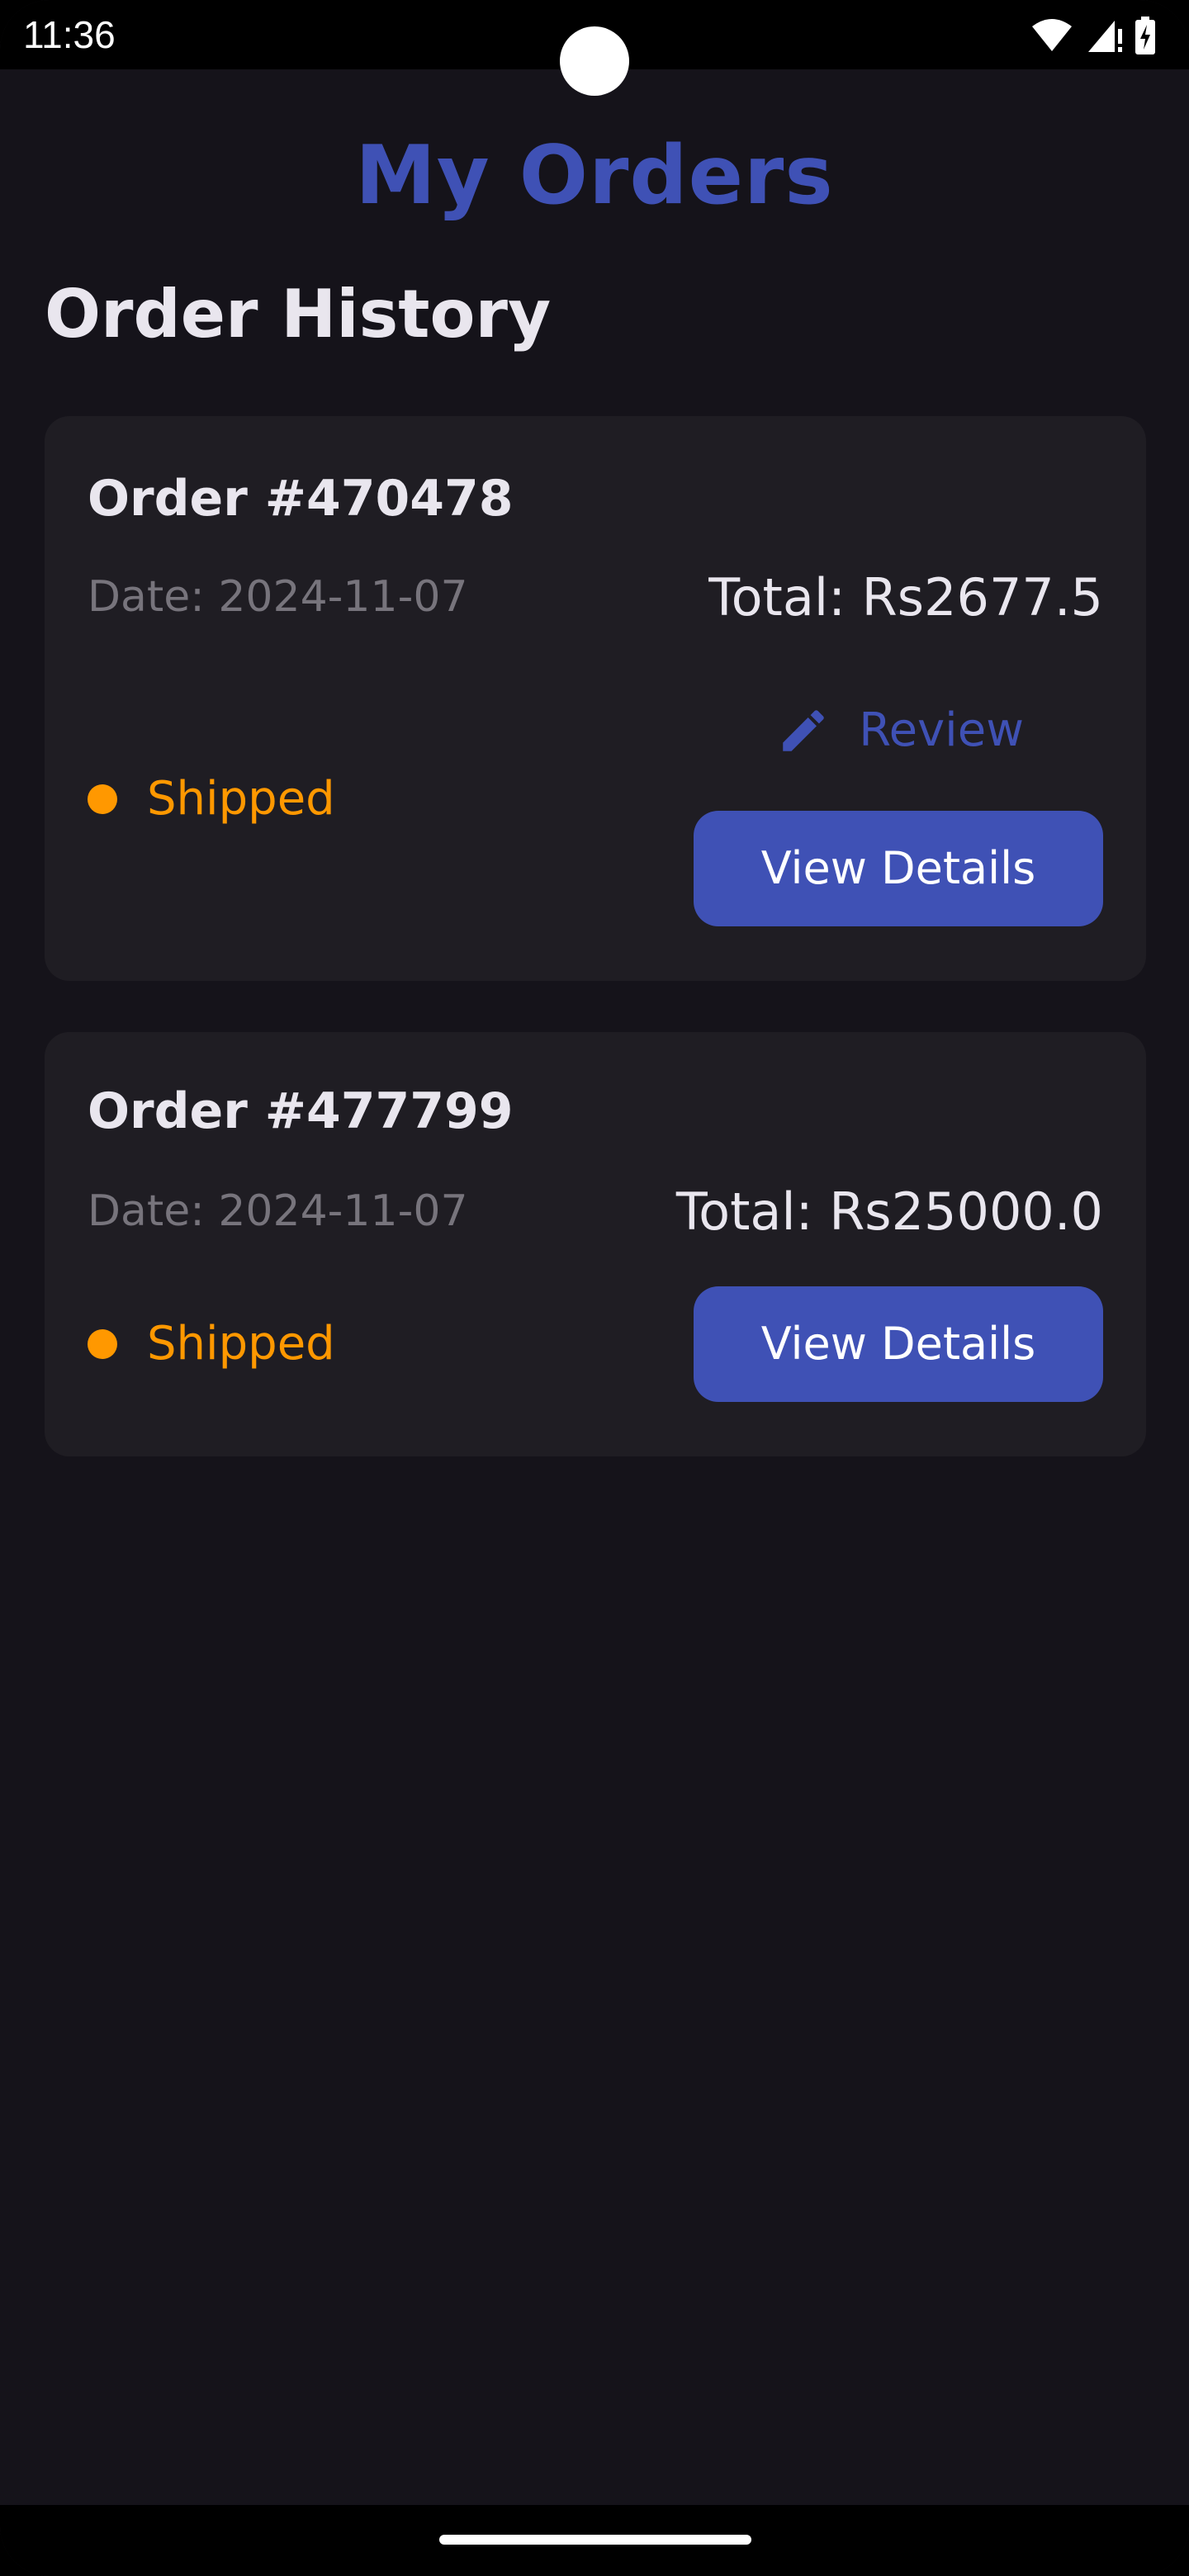 The width and height of the screenshot is (1189, 2576). Describe the element at coordinates (1145, 35) in the screenshot. I see `battery-charging-icon` at that location.